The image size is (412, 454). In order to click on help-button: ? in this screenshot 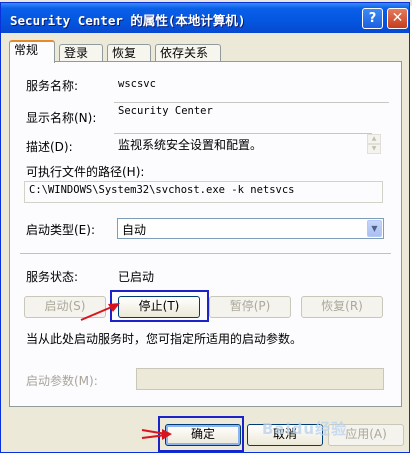, I will do `click(372, 18)`.